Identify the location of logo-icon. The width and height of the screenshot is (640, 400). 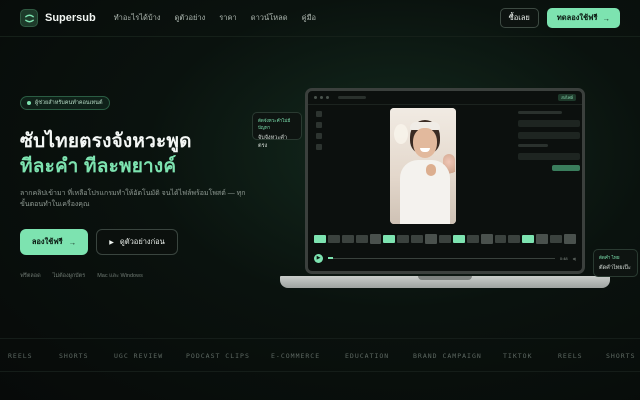
(29, 18).